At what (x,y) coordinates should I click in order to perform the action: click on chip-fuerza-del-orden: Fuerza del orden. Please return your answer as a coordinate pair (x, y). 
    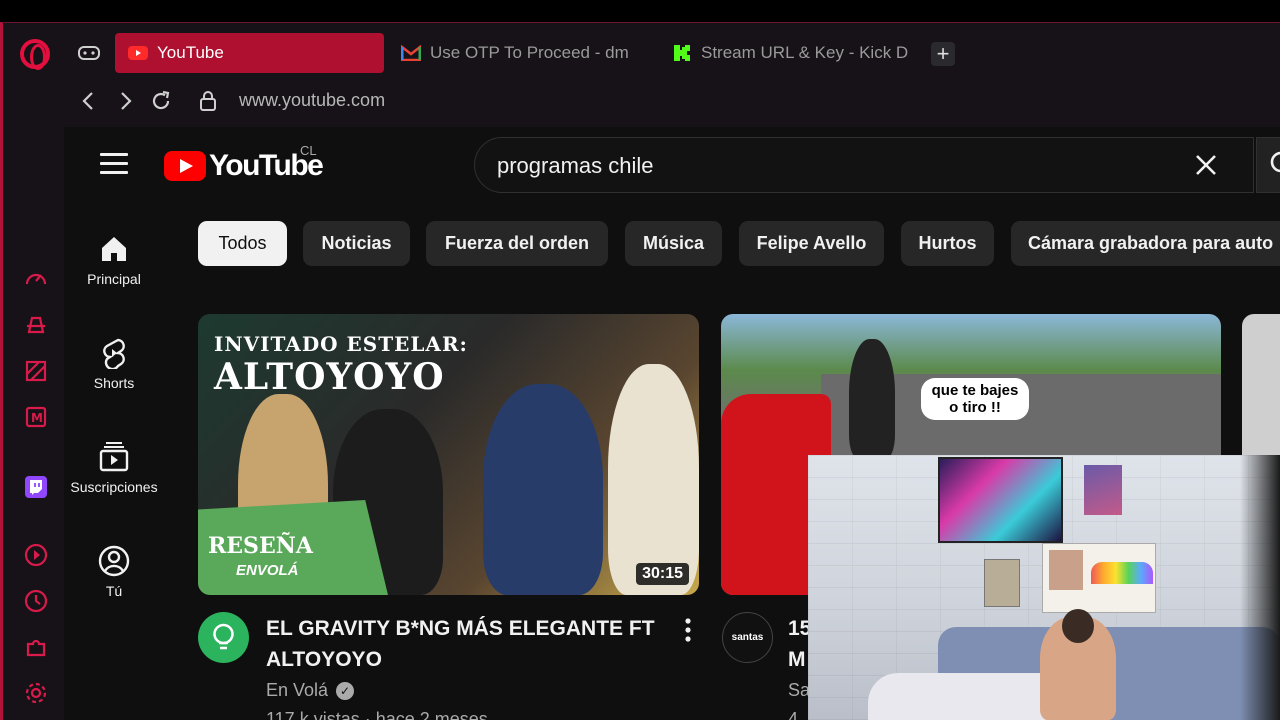
    Looking at the image, I should click on (517, 243).